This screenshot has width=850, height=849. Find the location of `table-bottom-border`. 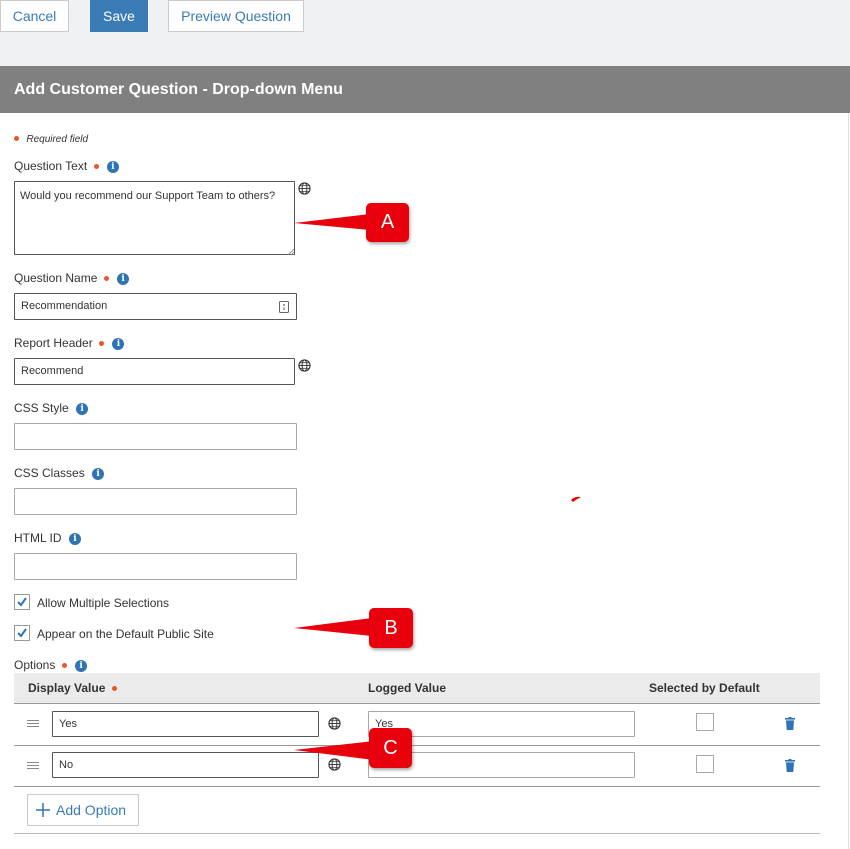

table-bottom-border is located at coordinates (417, 833).